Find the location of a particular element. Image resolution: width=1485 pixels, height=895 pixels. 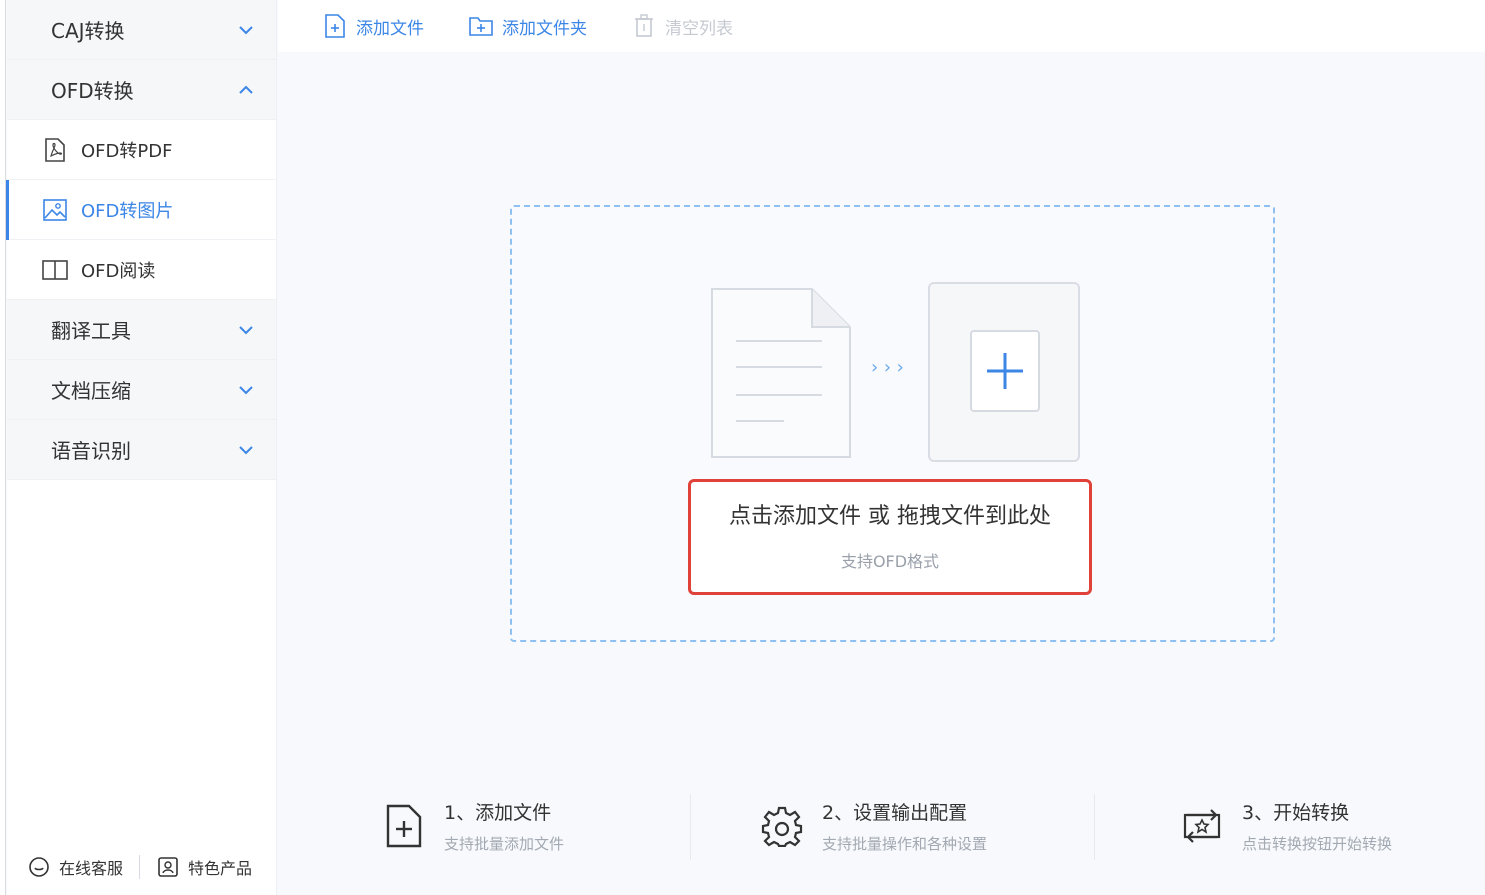

step-start-convert: 3、开始转换 点击转换按钮开始转换 is located at coordinates (1285, 826).